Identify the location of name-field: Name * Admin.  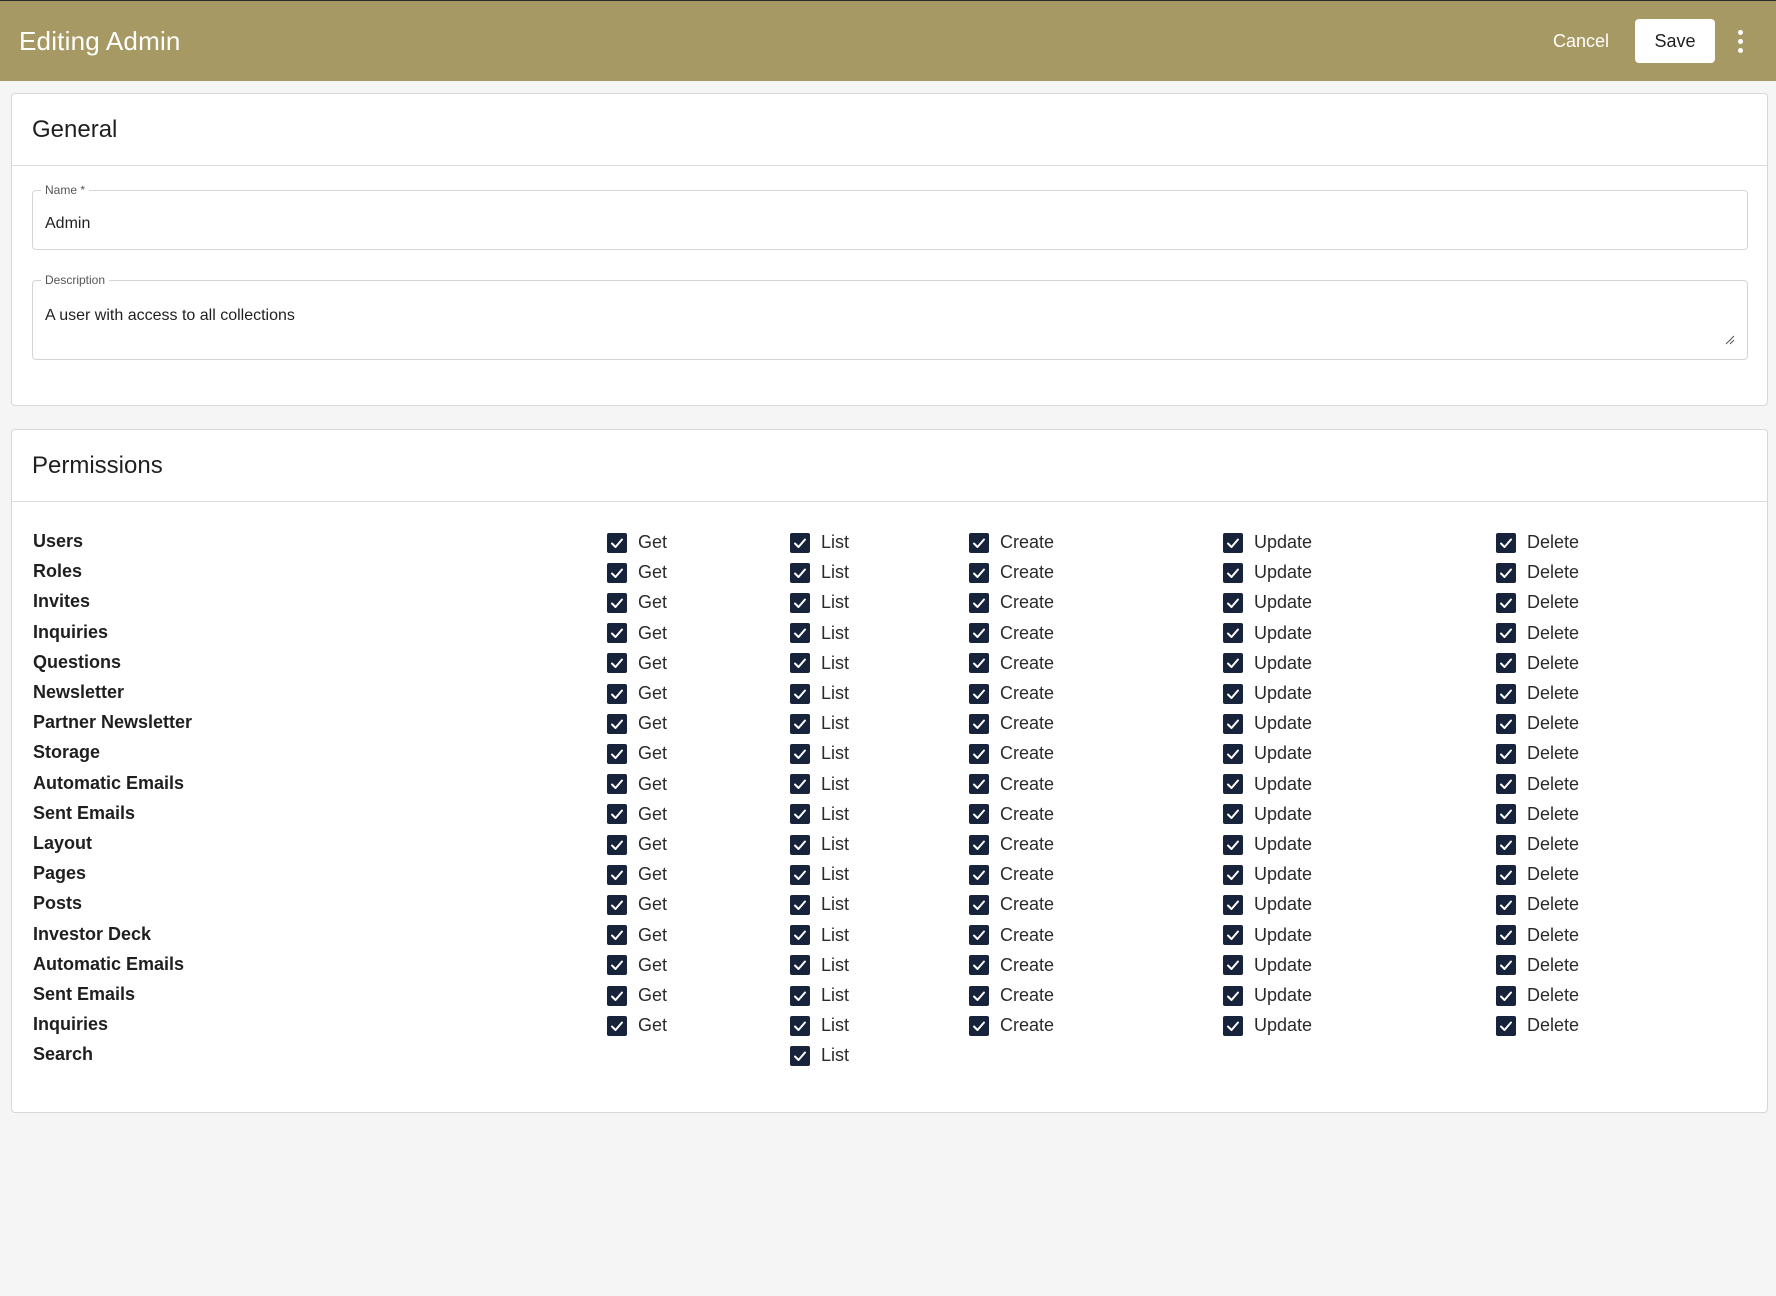
(890, 216).